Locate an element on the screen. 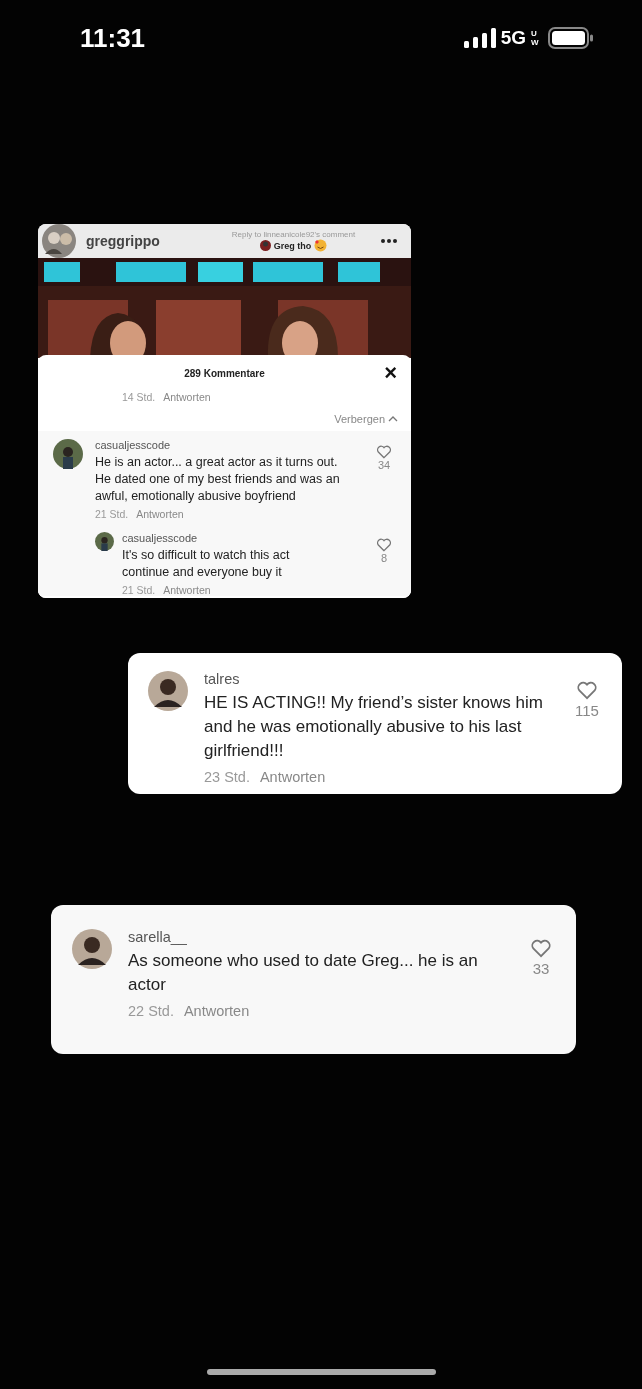 This screenshot has width=642, height=1389. like-count: 8 is located at coordinates (384, 558).